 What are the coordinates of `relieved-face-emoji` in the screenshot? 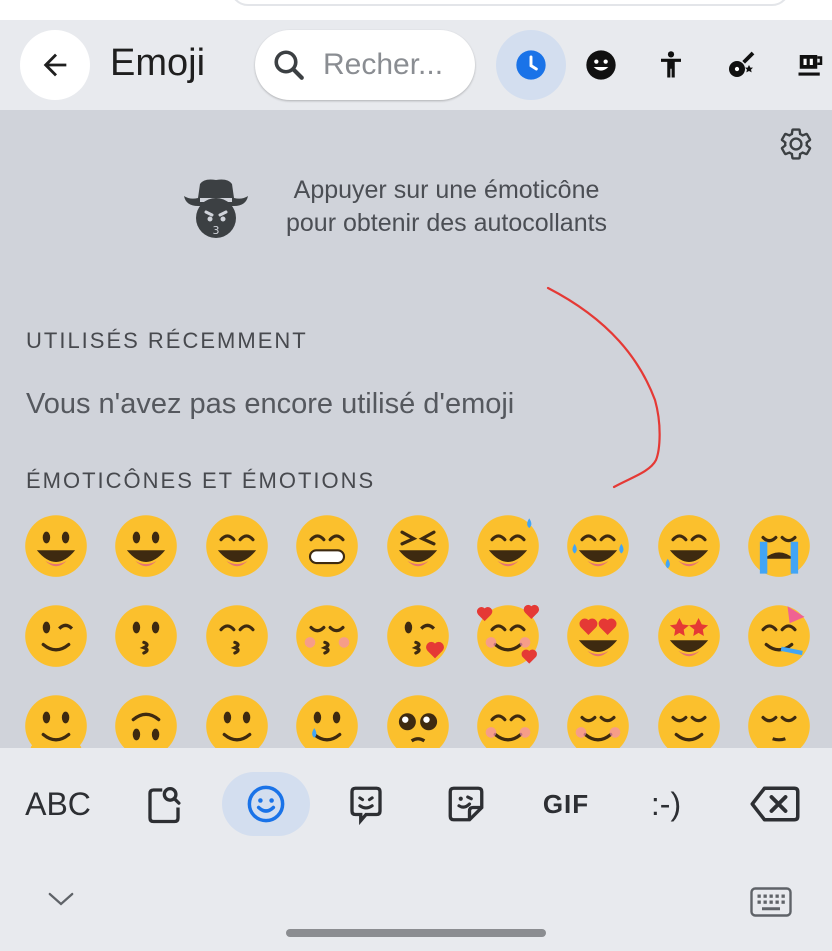 It's located at (689, 720).